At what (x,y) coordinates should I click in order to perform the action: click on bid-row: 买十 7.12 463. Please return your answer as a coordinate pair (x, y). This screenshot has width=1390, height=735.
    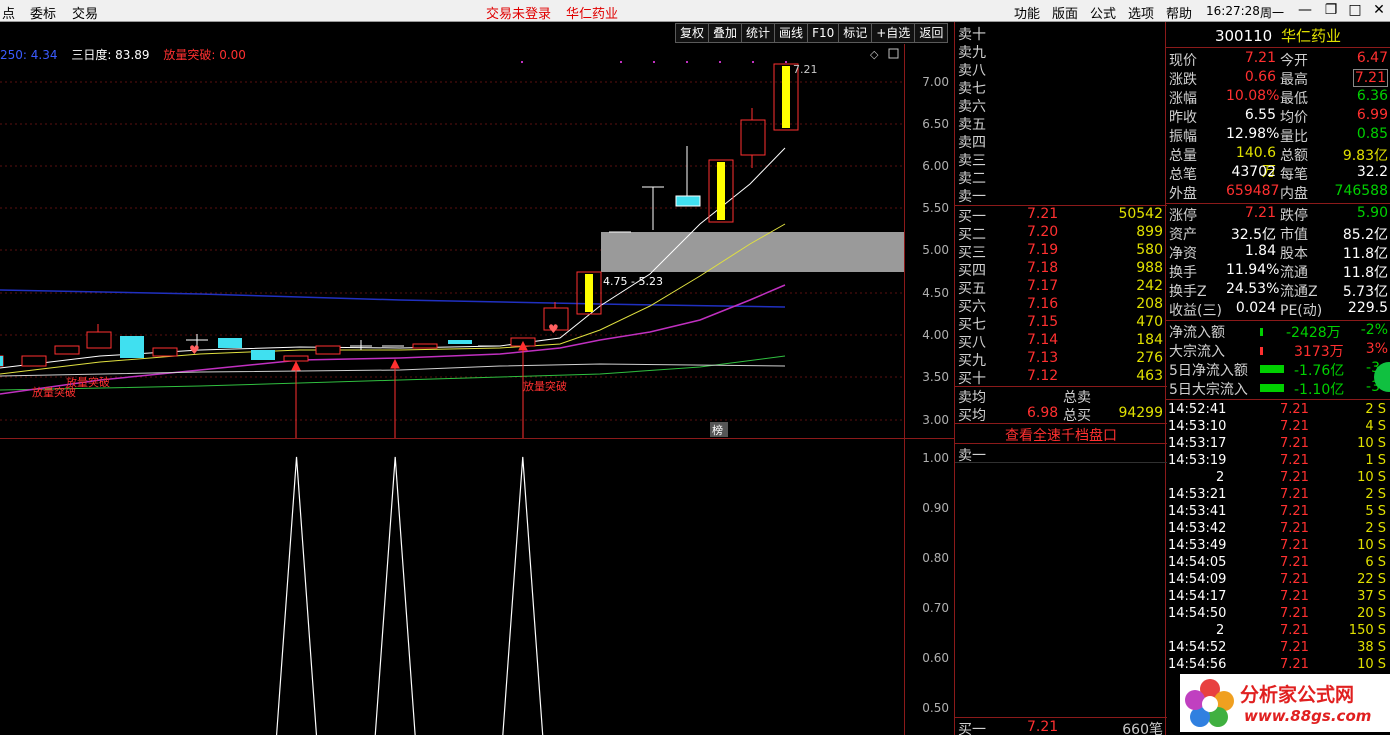
    Looking at the image, I should click on (1061, 377).